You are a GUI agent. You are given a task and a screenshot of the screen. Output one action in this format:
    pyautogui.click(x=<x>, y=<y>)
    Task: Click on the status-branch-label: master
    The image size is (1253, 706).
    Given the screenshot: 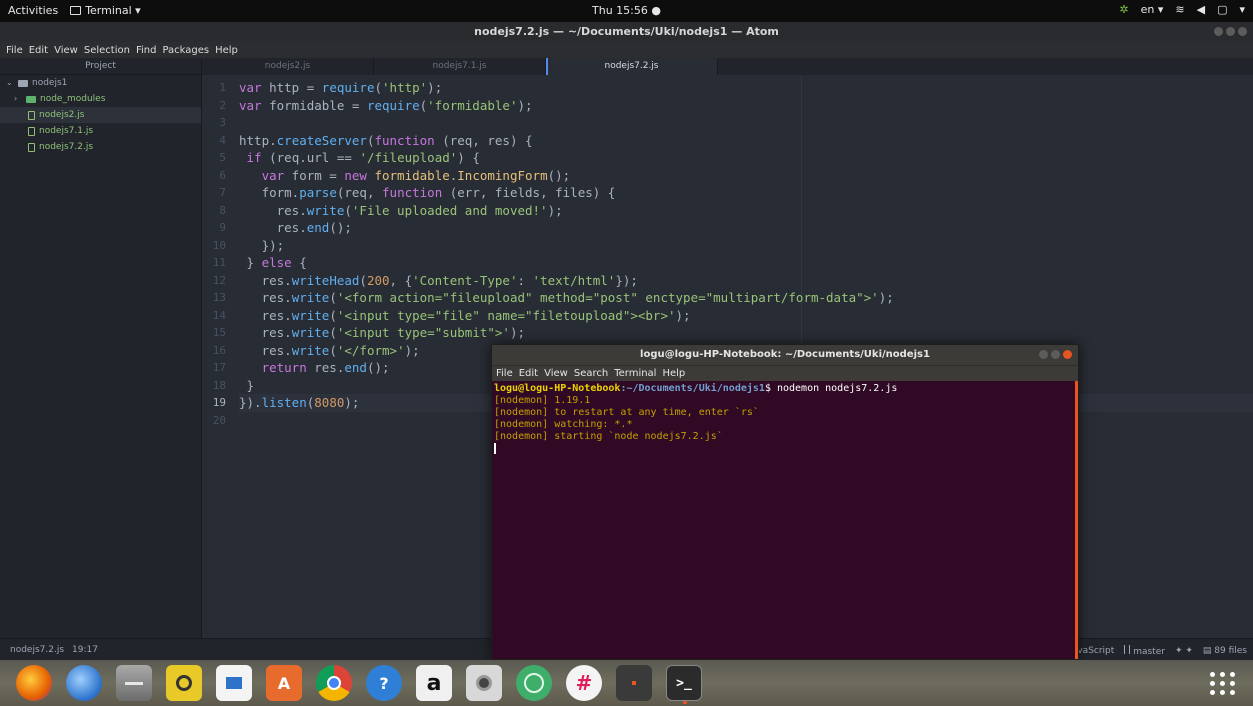 What is the action you would take?
    pyautogui.click(x=1149, y=652)
    